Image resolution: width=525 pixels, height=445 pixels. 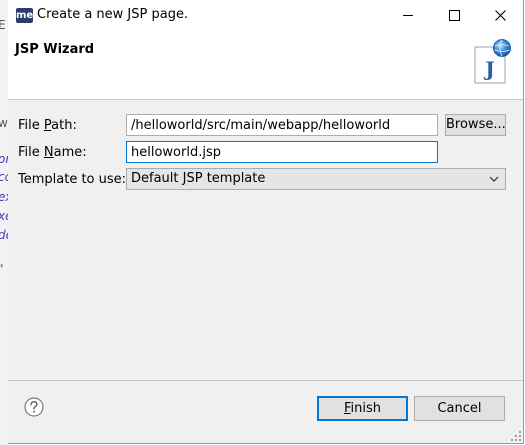 What do you see at coordinates (198, 178) in the screenshot?
I see `template-selected-value: Default JSP template` at bounding box center [198, 178].